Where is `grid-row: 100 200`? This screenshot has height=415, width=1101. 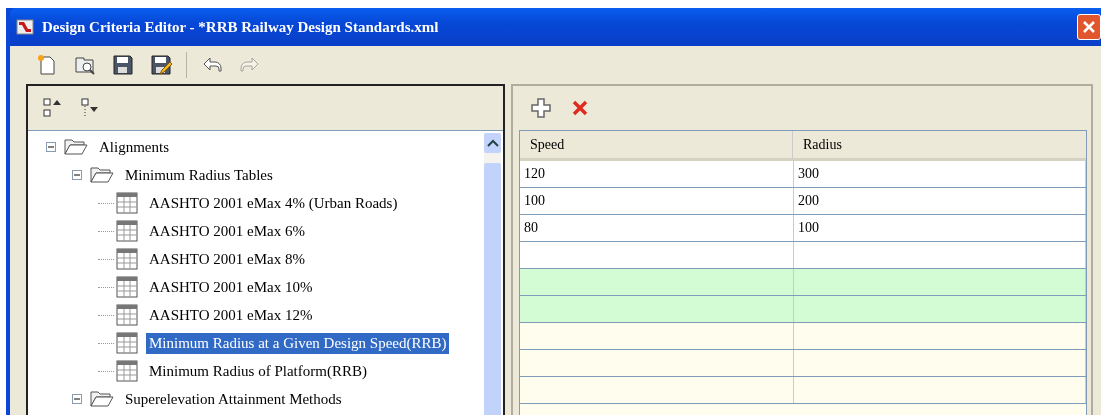
grid-row: 100 200 is located at coordinates (803, 201).